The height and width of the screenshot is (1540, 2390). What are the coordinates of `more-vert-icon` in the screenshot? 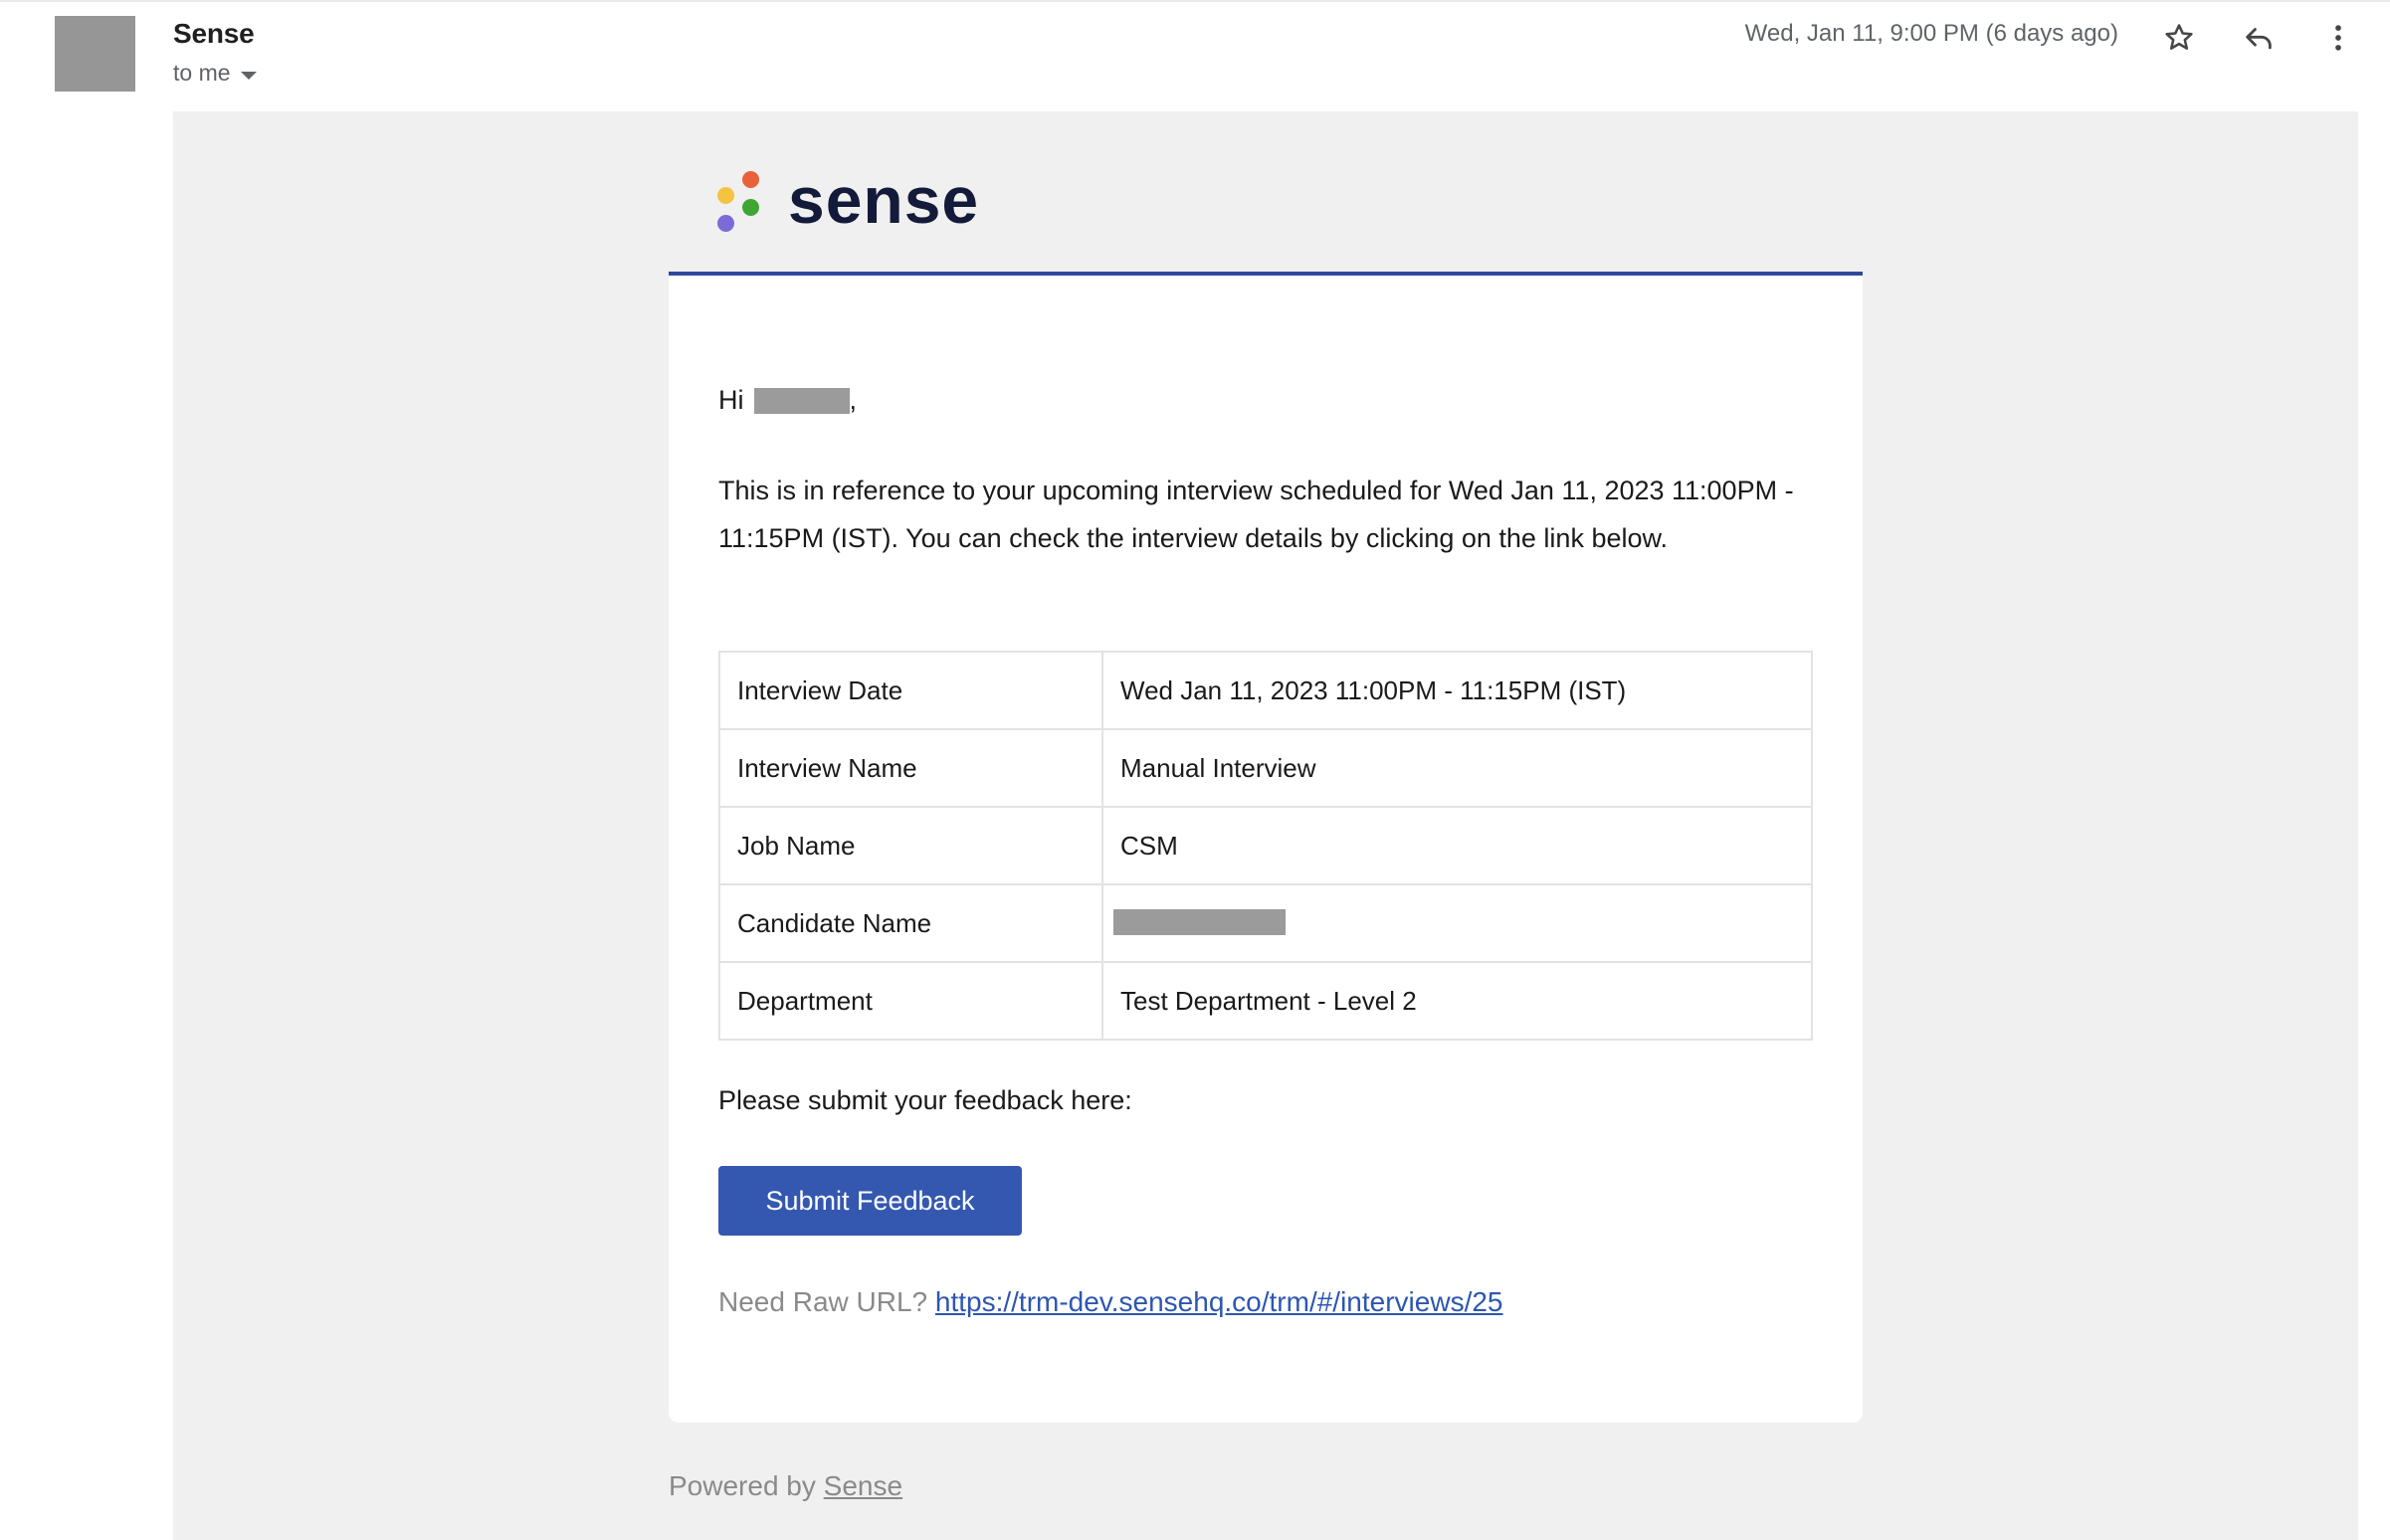 It's located at (2338, 38).